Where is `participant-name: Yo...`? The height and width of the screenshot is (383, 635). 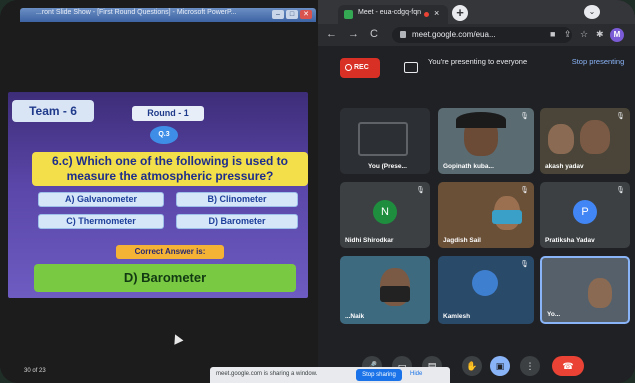 participant-name: Yo... is located at coordinates (554, 314).